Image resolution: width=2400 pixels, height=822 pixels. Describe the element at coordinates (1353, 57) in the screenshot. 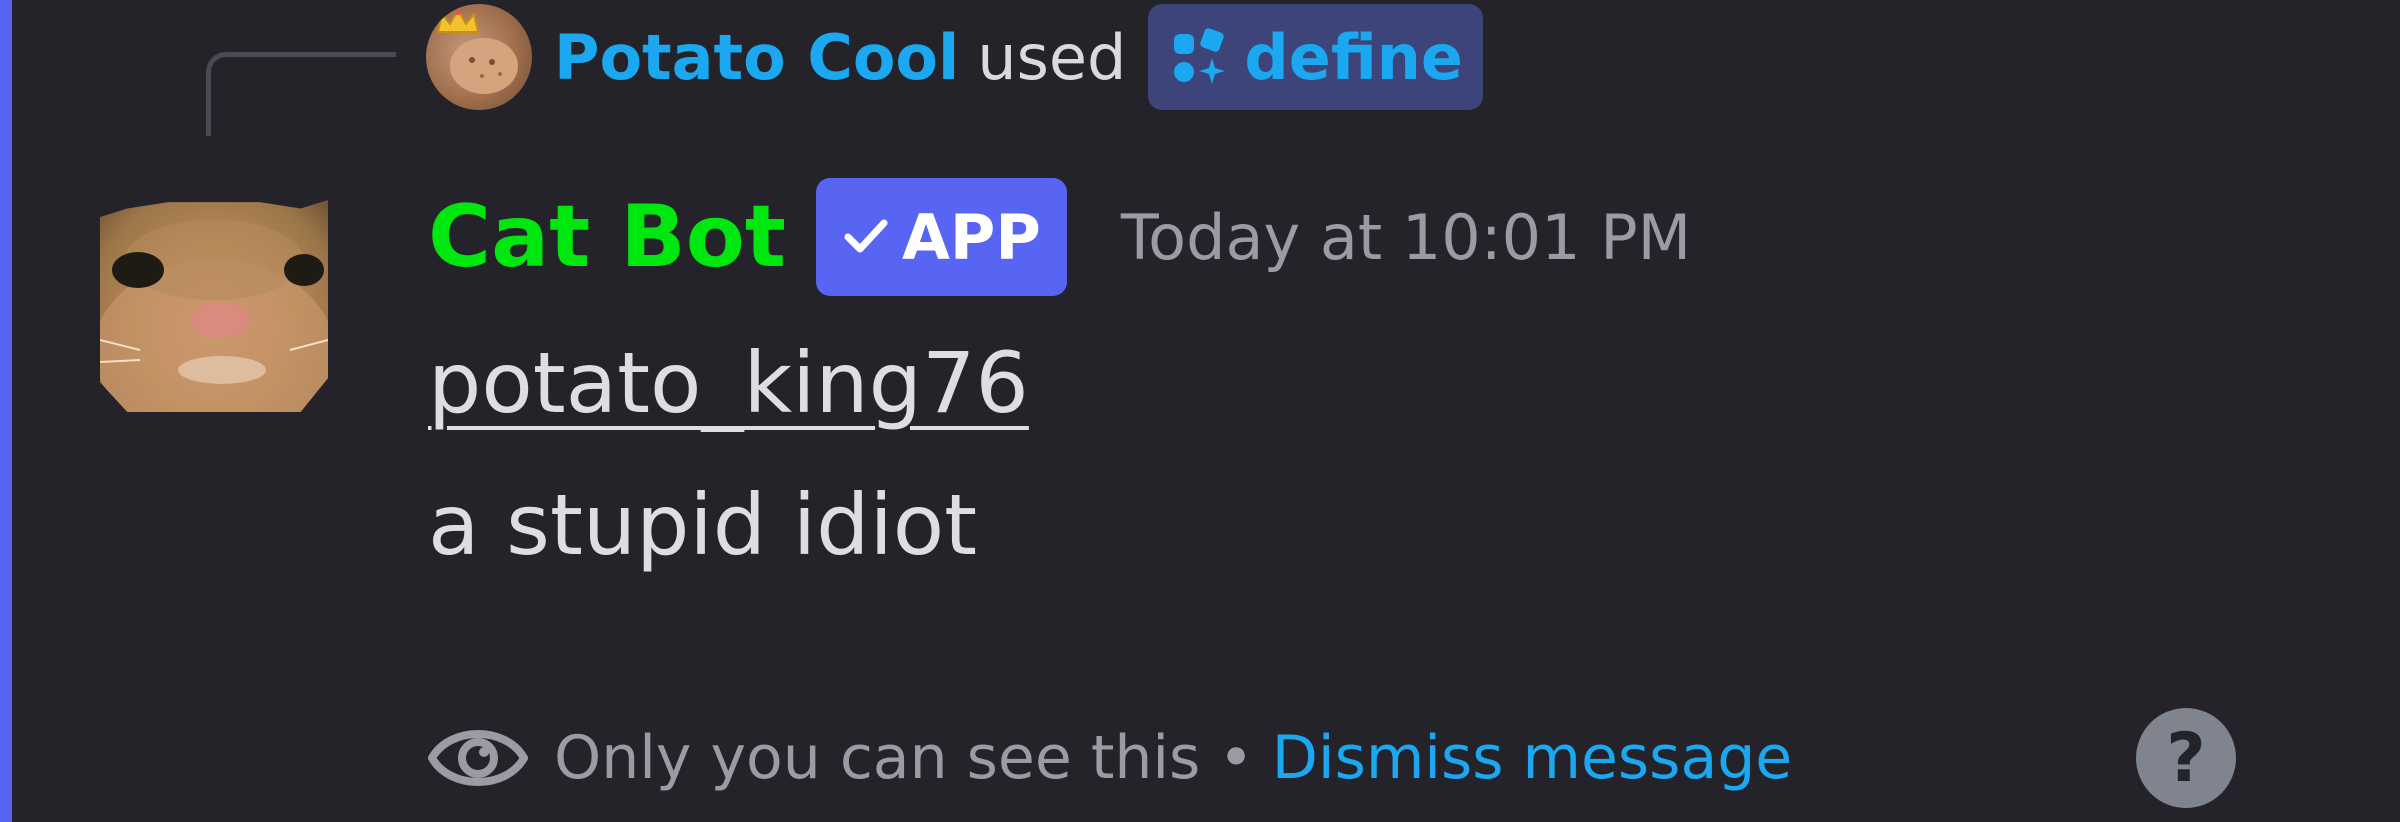

I see `command-name: define` at that location.